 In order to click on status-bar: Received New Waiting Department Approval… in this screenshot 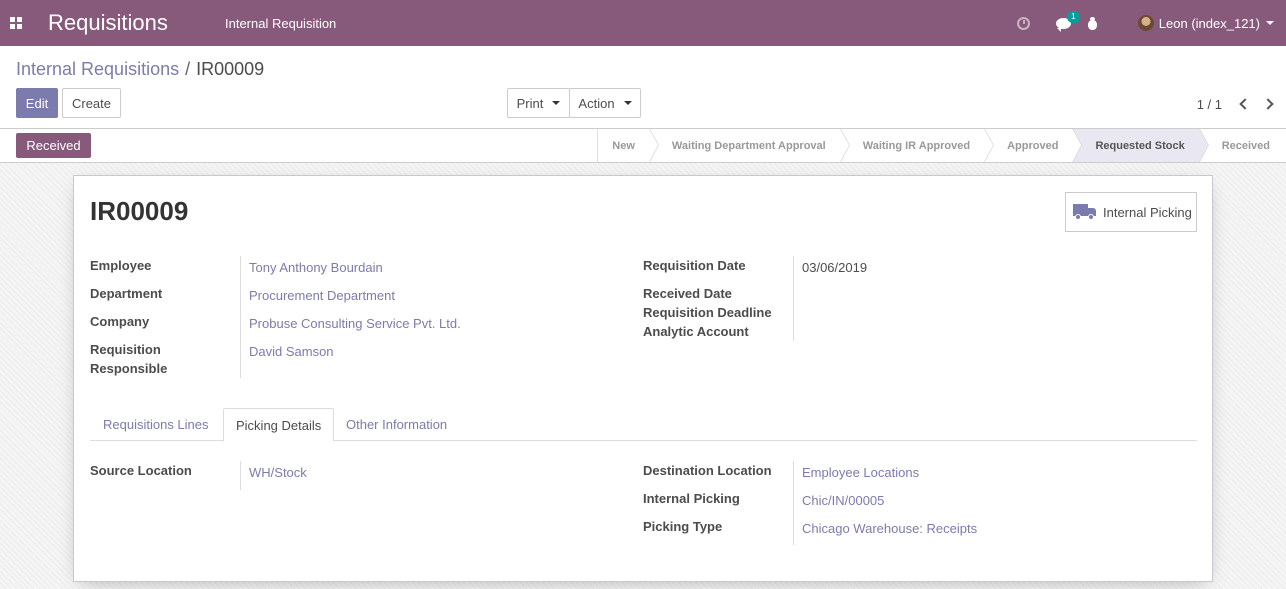, I will do `click(643, 146)`.